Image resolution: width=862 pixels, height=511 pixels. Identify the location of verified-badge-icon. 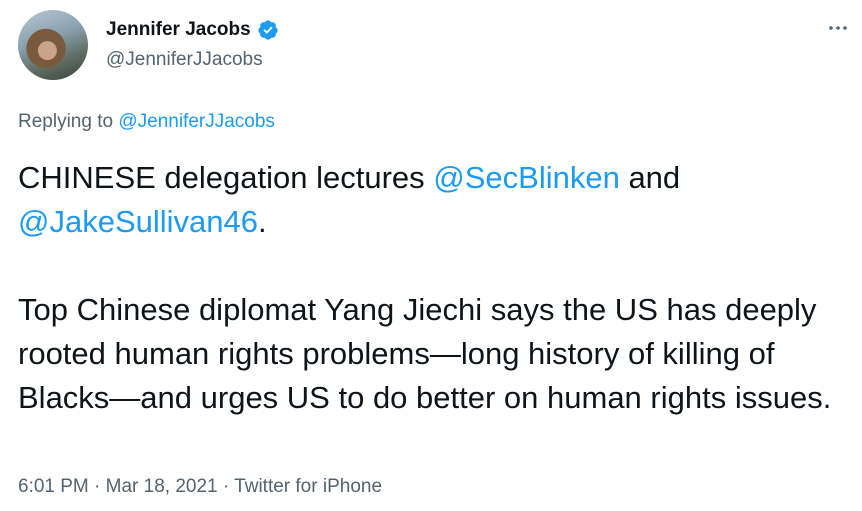
(268, 30).